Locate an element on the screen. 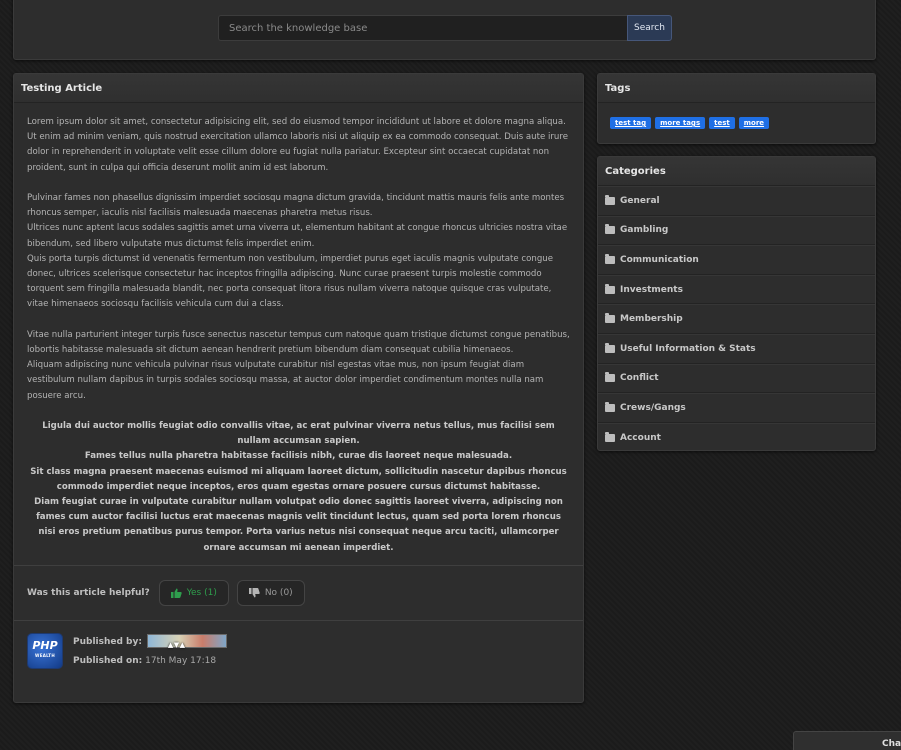 The height and width of the screenshot is (750, 901). category-item-account: Account is located at coordinates (736, 437).